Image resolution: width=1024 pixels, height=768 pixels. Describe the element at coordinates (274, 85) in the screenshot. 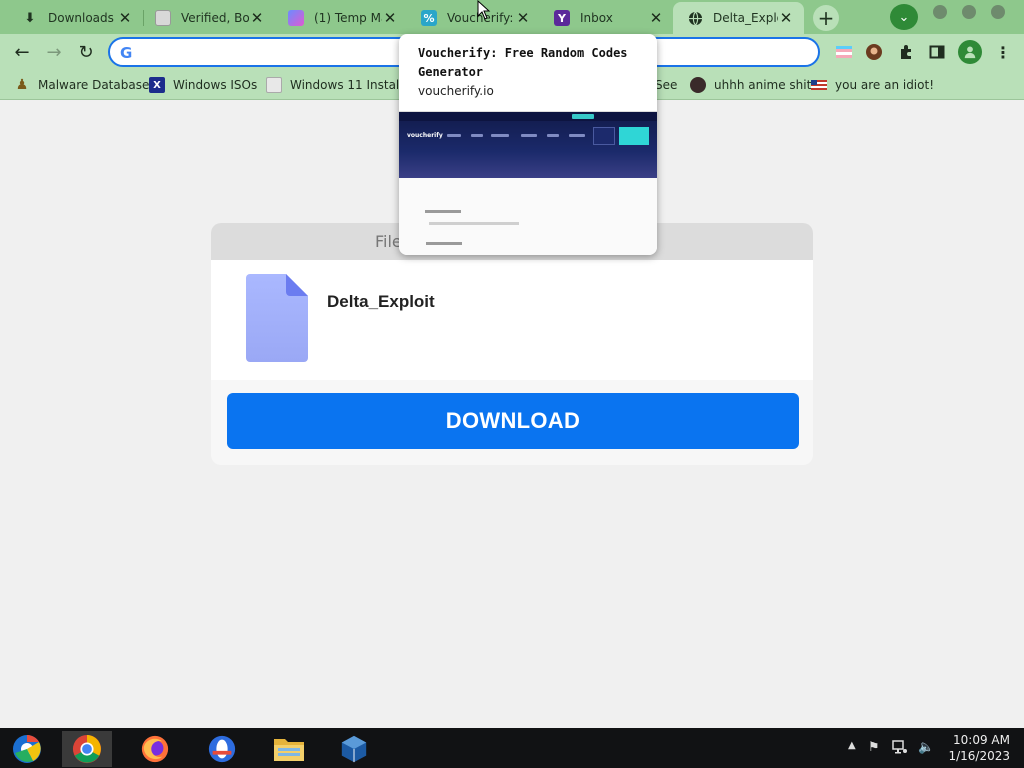

I see `installer-icon` at that location.